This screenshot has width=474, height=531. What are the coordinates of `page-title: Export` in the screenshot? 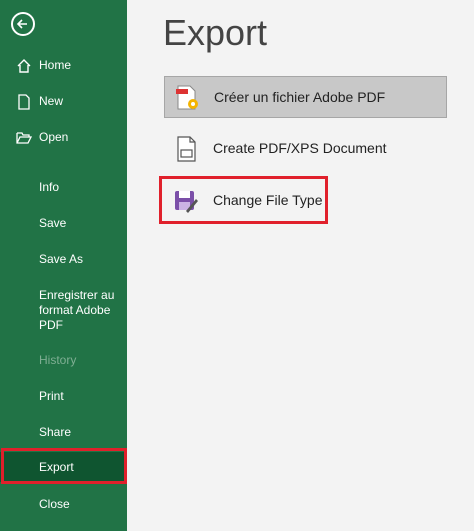 It's located at (215, 32).